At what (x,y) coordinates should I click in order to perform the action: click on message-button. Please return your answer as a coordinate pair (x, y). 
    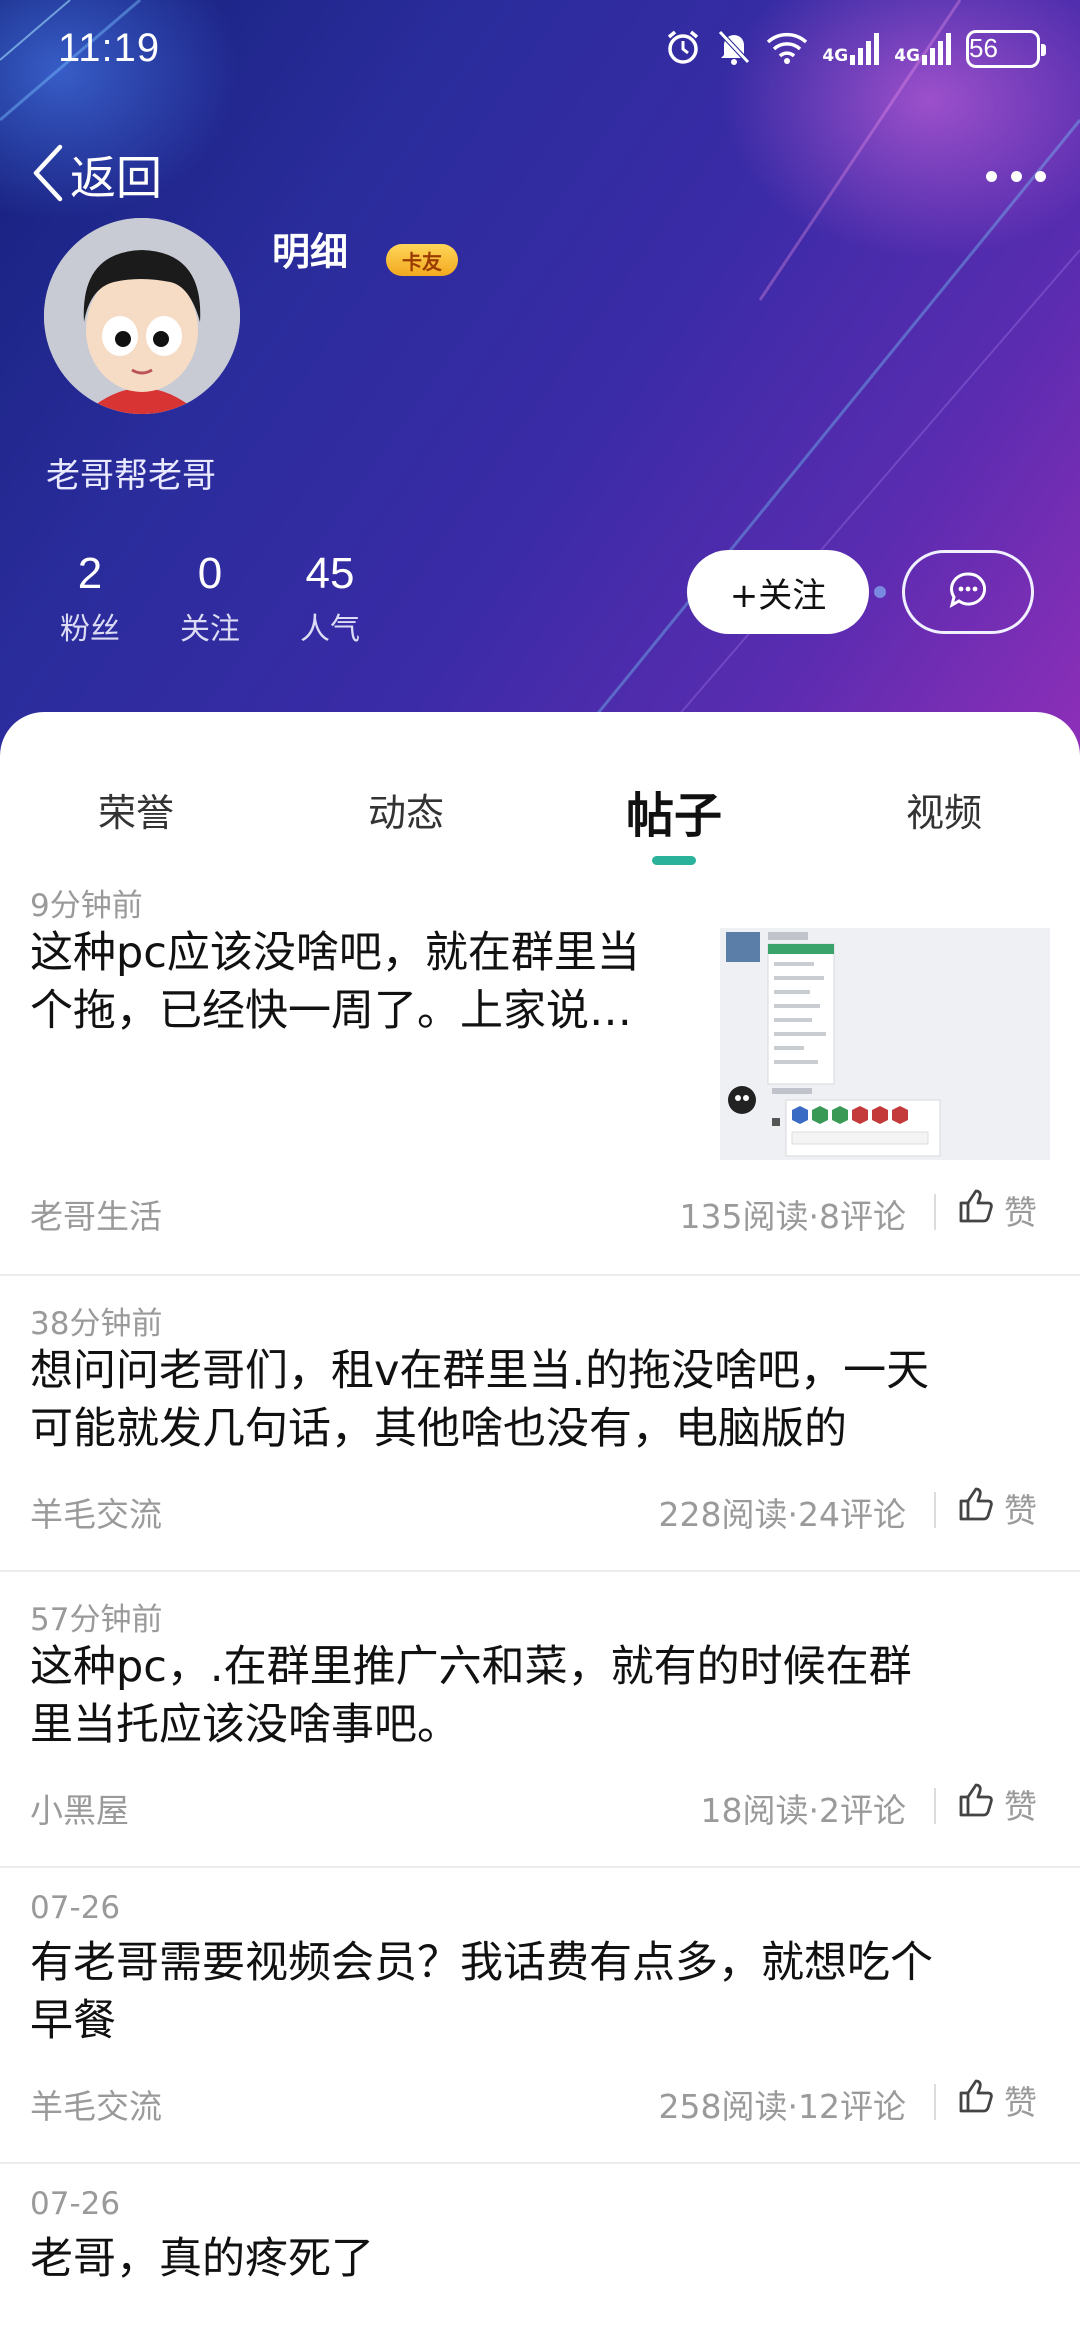
    Looking at the image, I should click on (968, 592).